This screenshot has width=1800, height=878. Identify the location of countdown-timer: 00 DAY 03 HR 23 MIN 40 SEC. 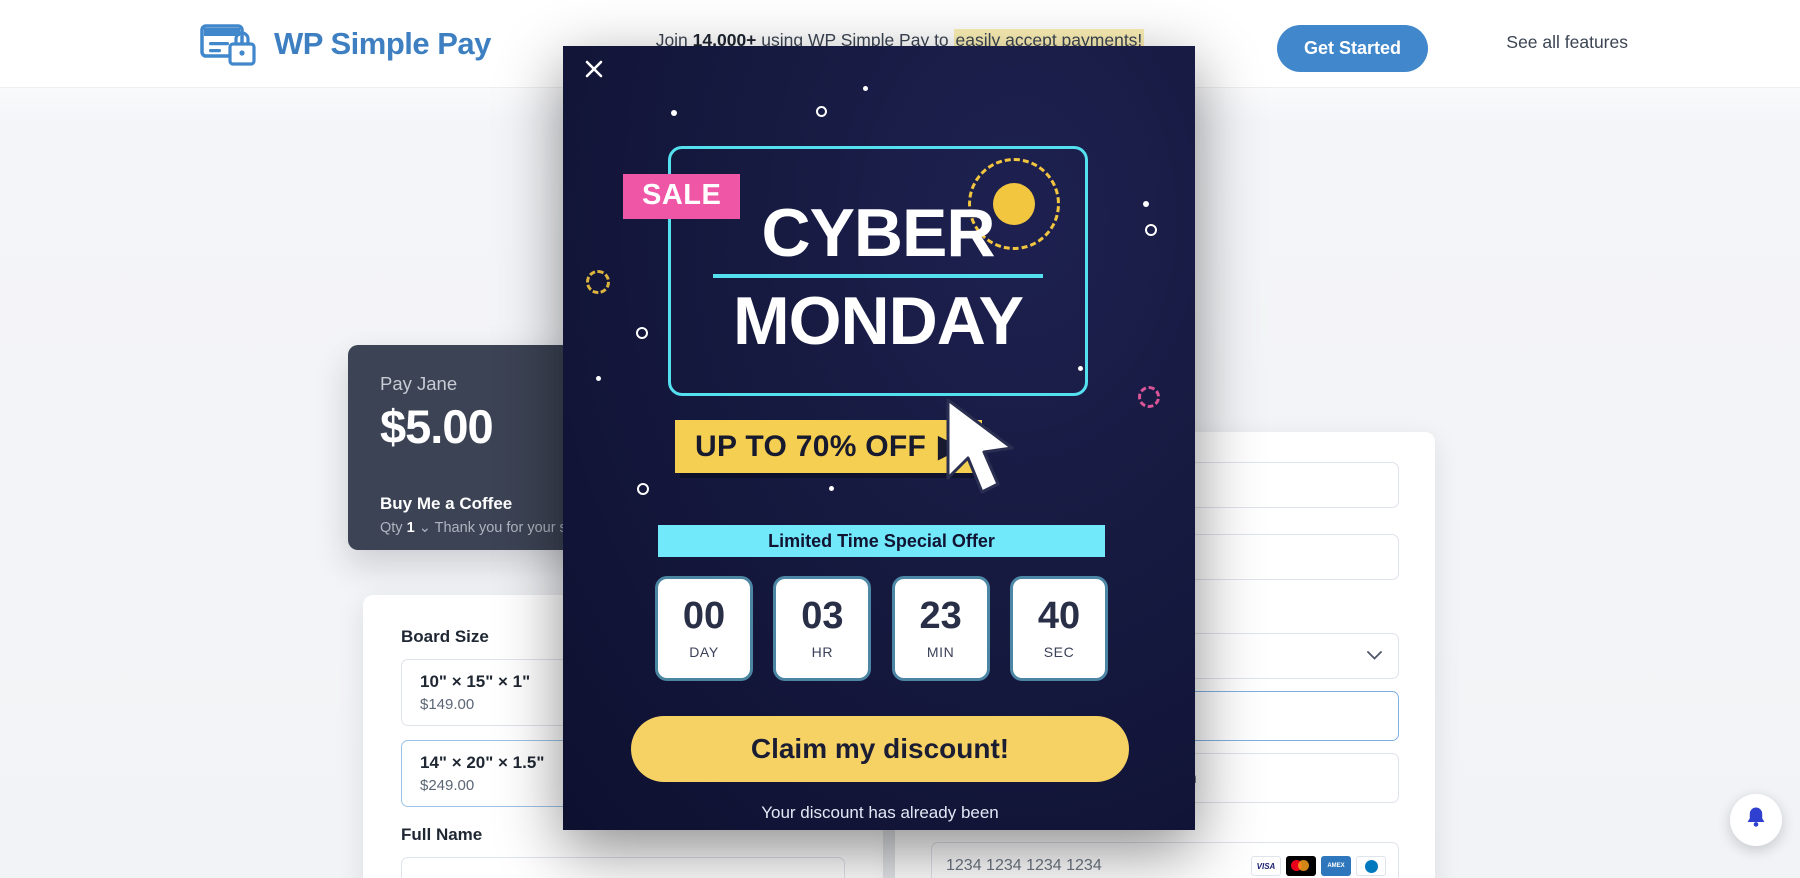
(881, 628).